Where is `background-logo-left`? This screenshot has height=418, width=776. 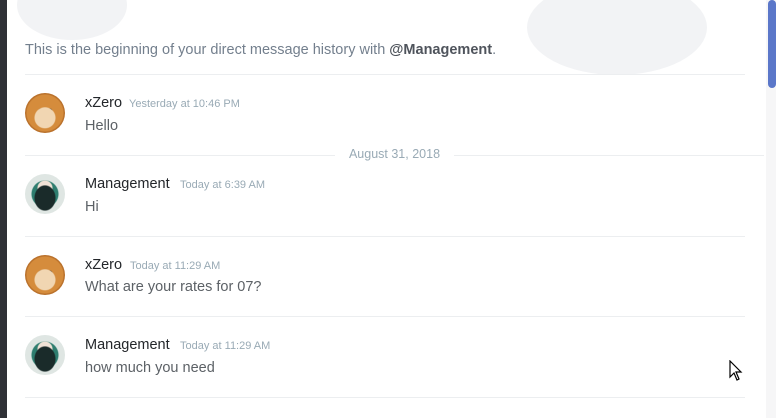
background-logo-left is located at coordinates (72, 20).